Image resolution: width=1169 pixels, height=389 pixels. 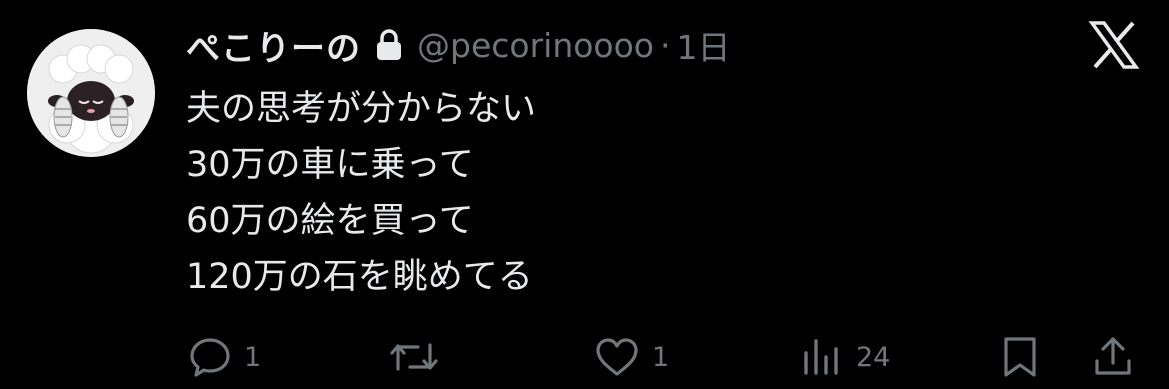 I want to click on reply-icon, so click(x=210, y=357).